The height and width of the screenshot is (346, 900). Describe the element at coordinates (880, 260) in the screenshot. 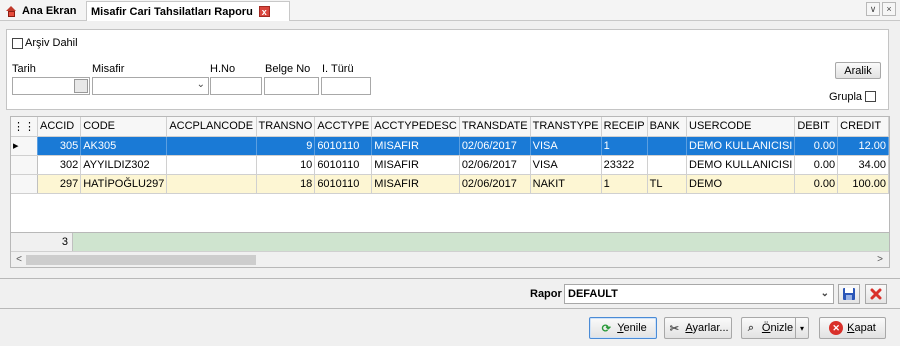

I see `scroll-right-icon: >` at that location.